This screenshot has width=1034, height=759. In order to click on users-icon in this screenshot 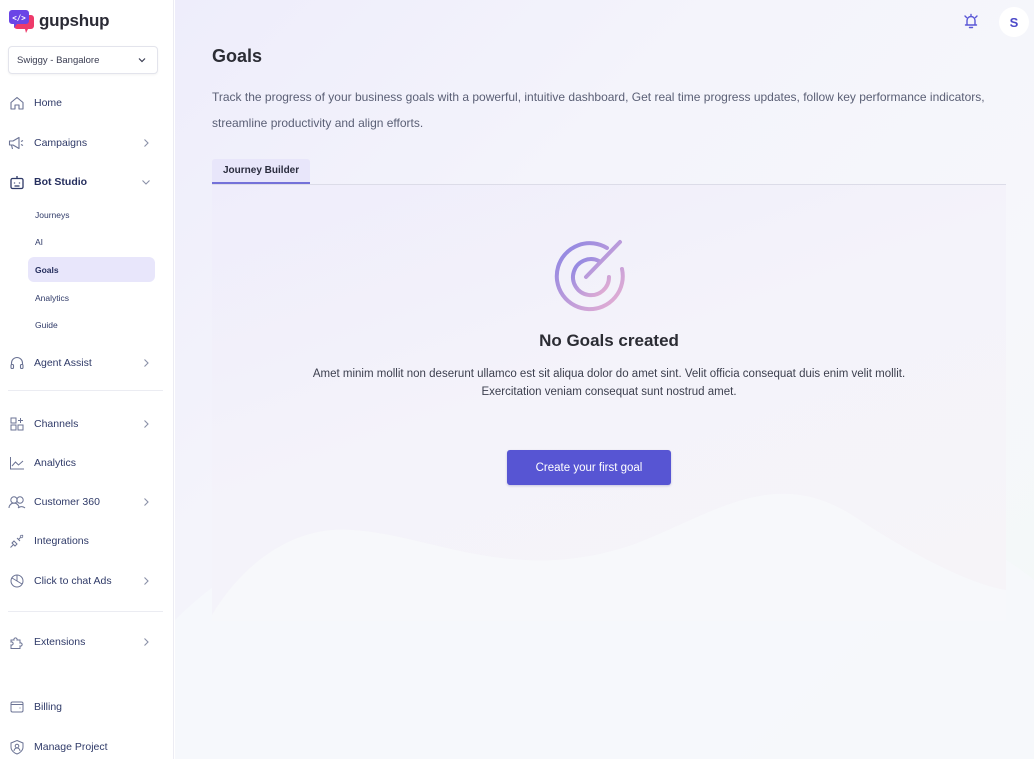, I will do `click(17, 502)`.